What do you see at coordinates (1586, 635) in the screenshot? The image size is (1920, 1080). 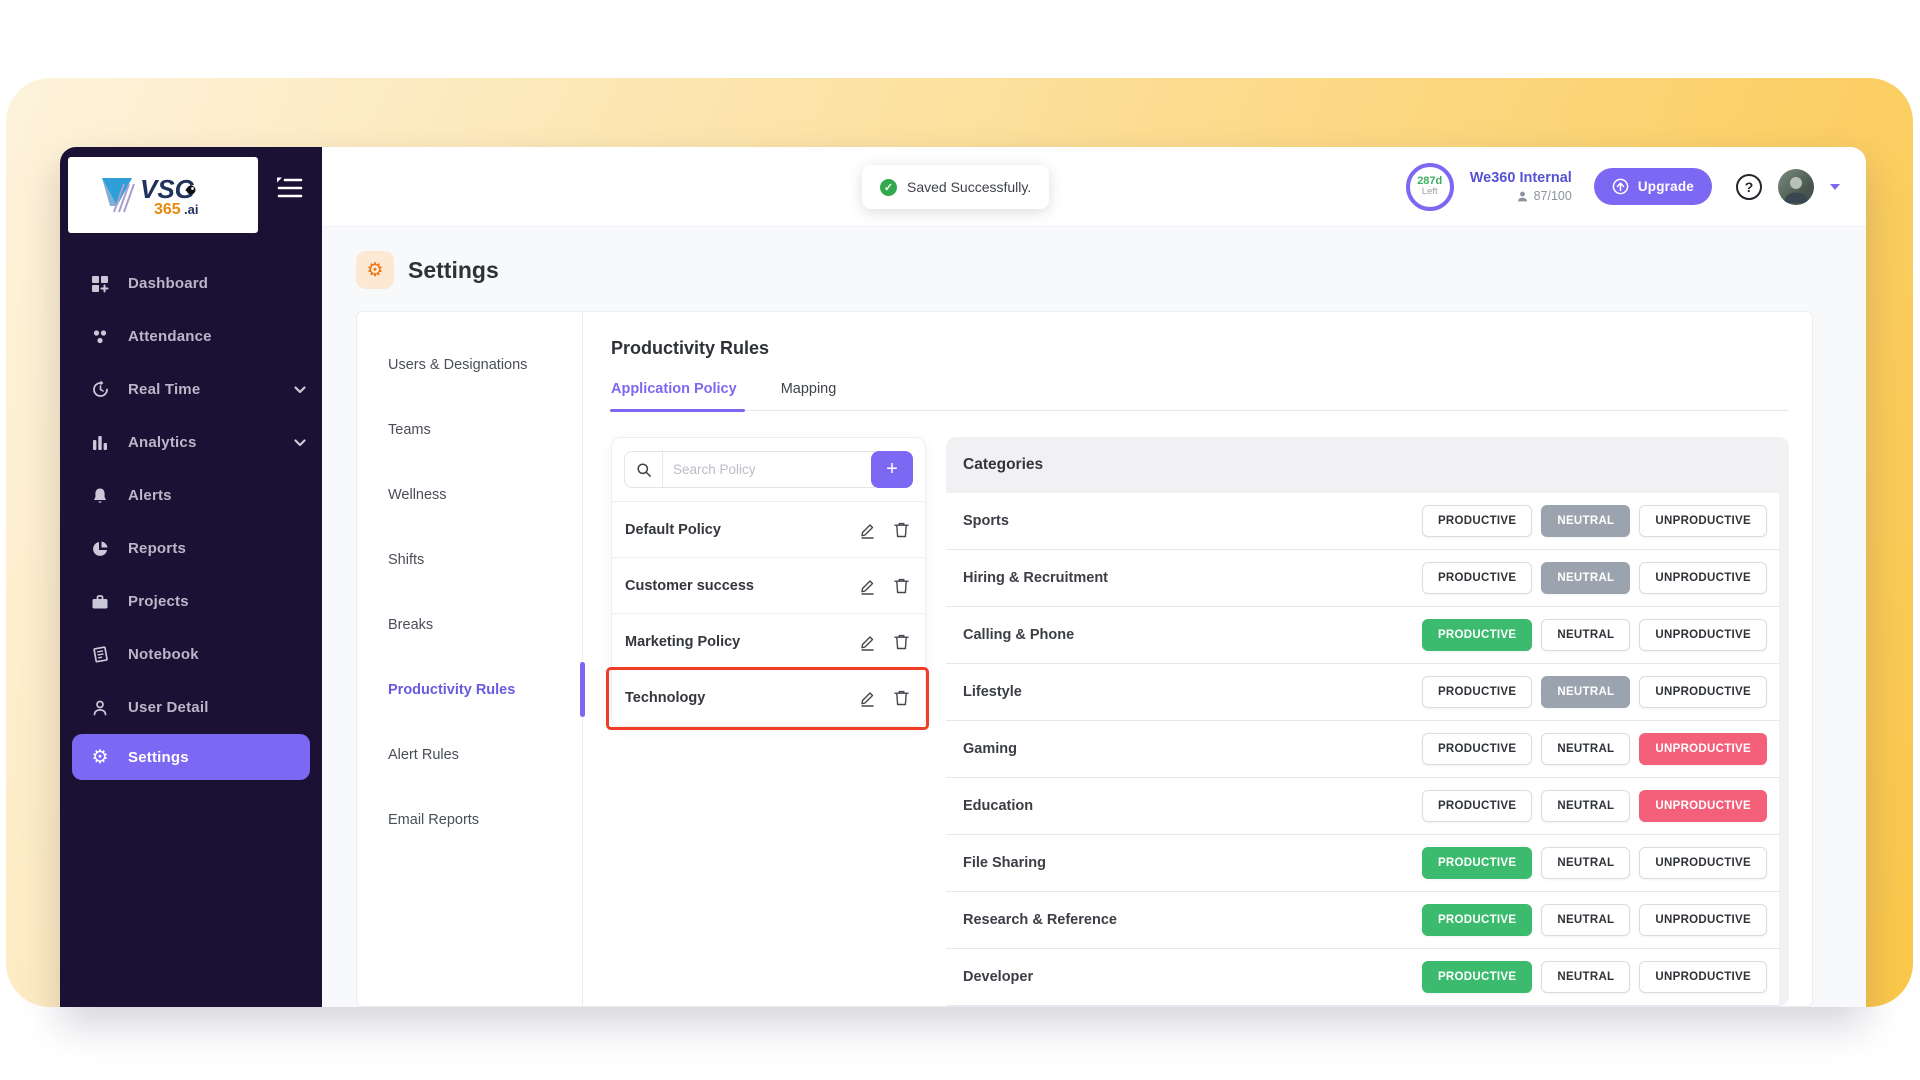 I see `category-calling-and-phone-neutral-button: NEUTRAL` at bounding box center [1586, 635].